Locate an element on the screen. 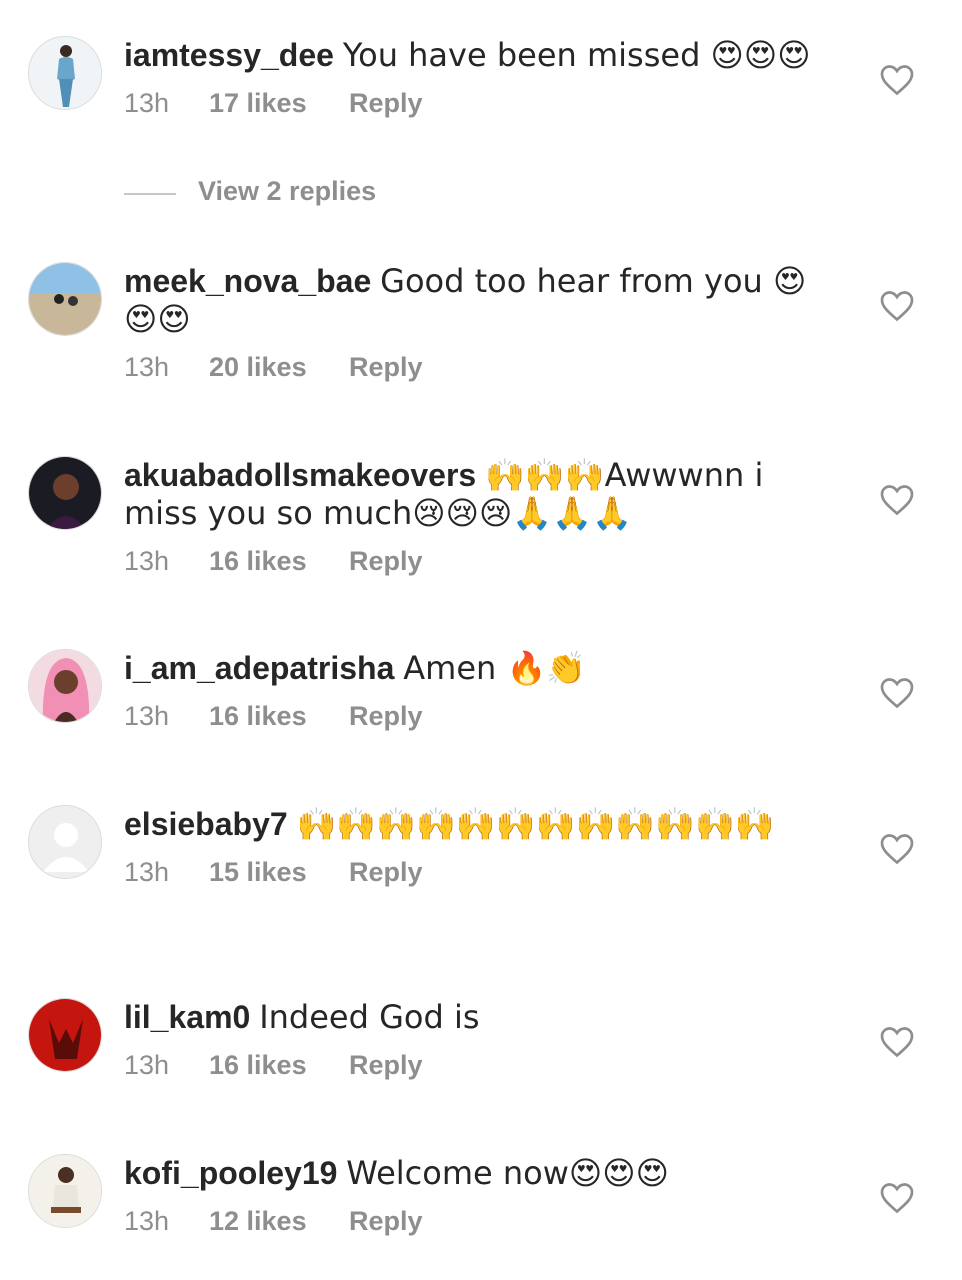  comment-text: Welcome now😍😍😍 is located at coordinates (507, 1173).